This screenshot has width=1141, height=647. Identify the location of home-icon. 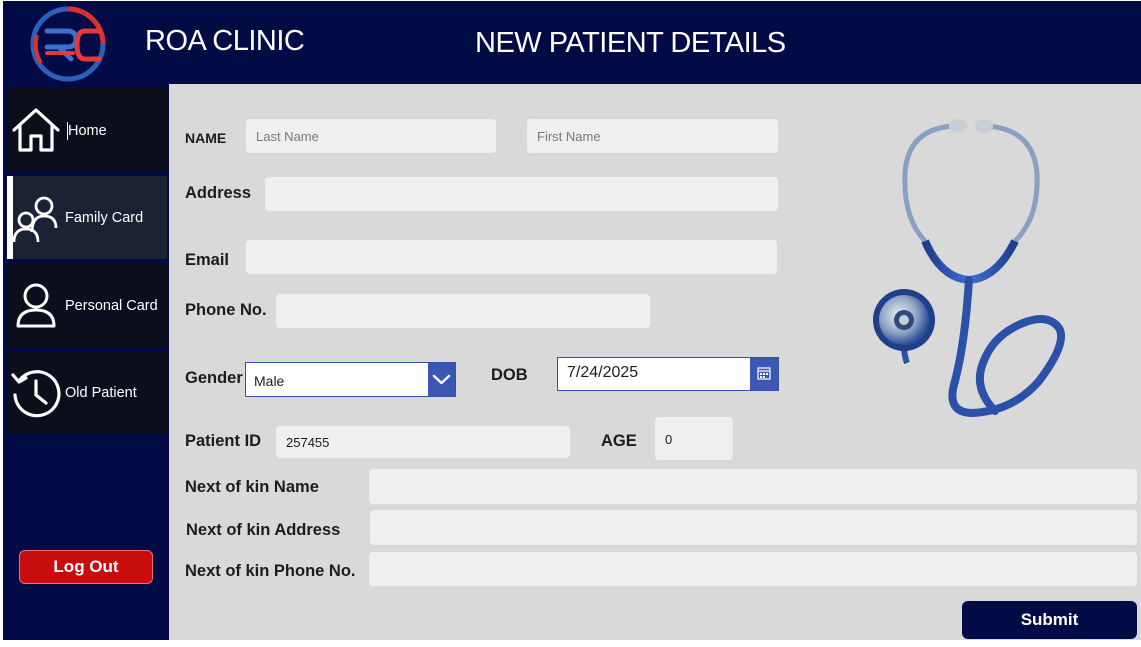
(36, 130).